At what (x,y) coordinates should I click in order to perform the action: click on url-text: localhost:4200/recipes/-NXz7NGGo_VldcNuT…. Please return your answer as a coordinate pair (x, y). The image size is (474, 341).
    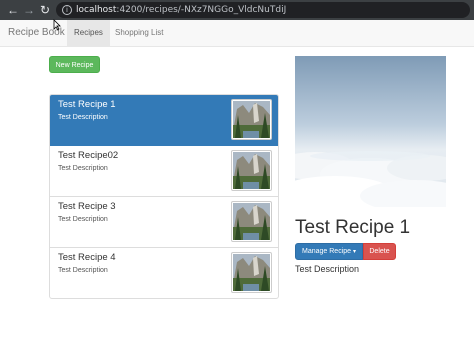
    Looking at the image, I should click on (181, 10).